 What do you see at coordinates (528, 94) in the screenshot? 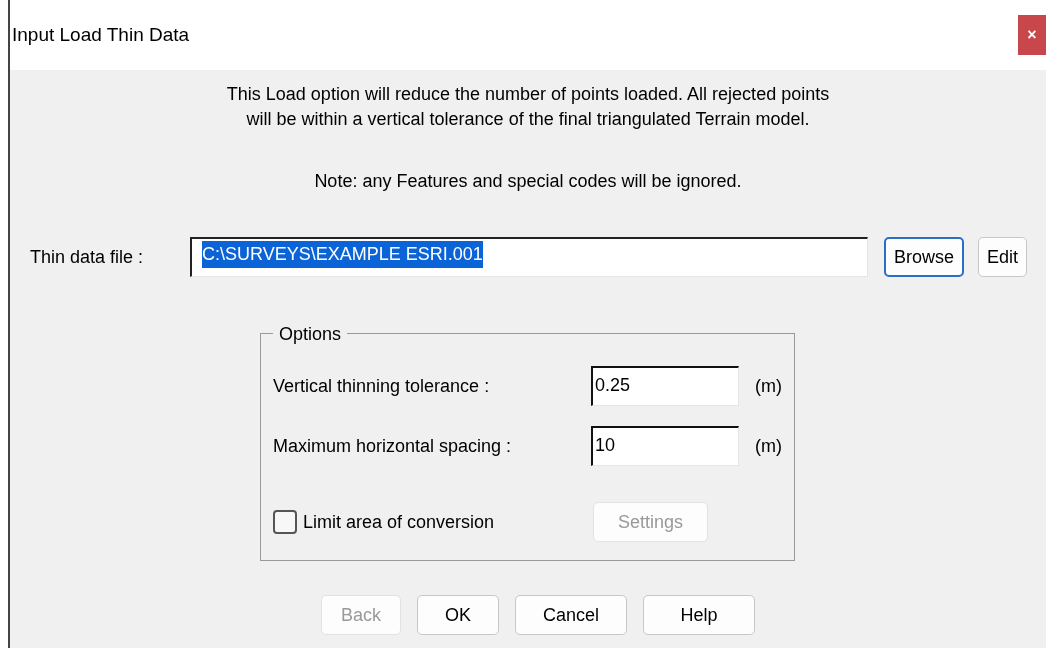
I see `description-text: This Load option will reduce the number of points loaded. All rejected points` at bounding box center [528, 94].